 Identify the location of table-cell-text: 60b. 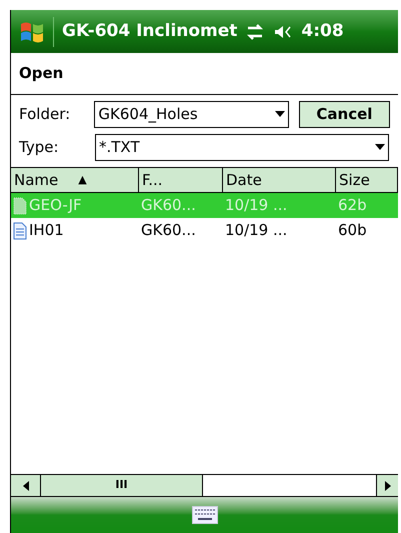
(352, 231).